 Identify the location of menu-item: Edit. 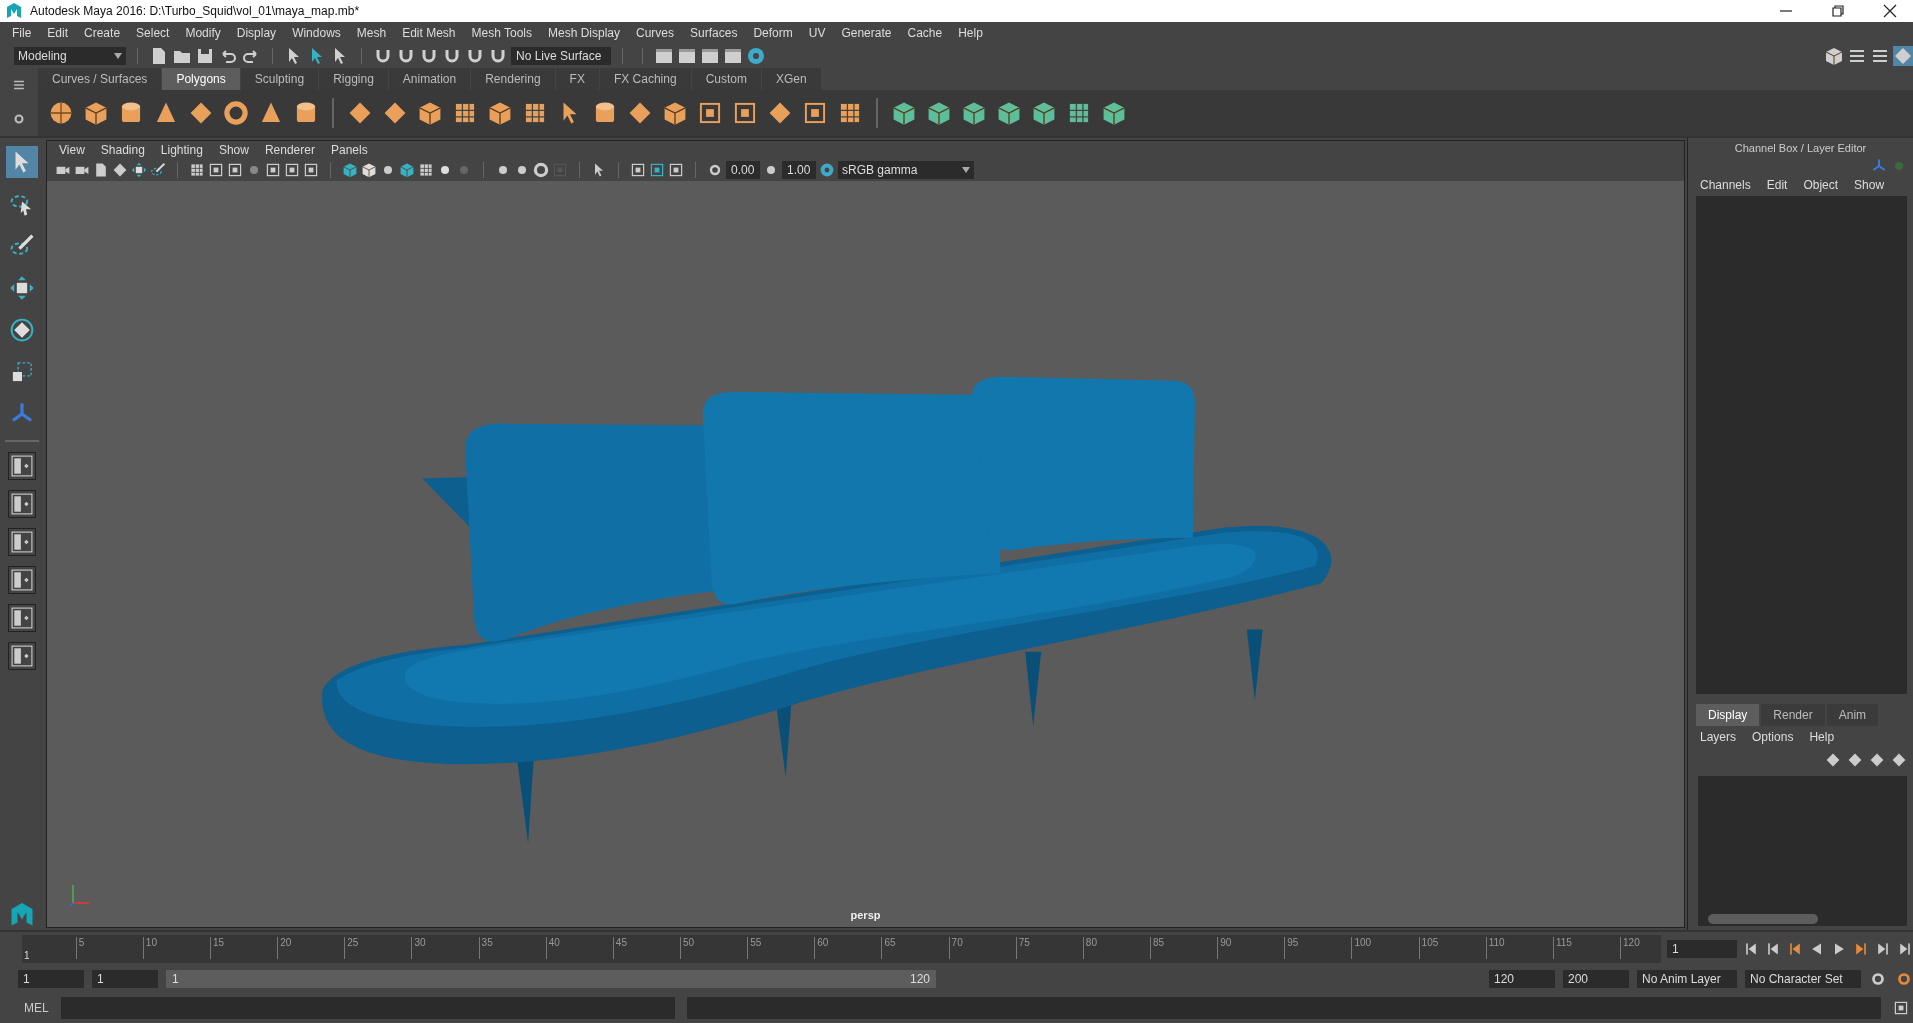
(58, 33).